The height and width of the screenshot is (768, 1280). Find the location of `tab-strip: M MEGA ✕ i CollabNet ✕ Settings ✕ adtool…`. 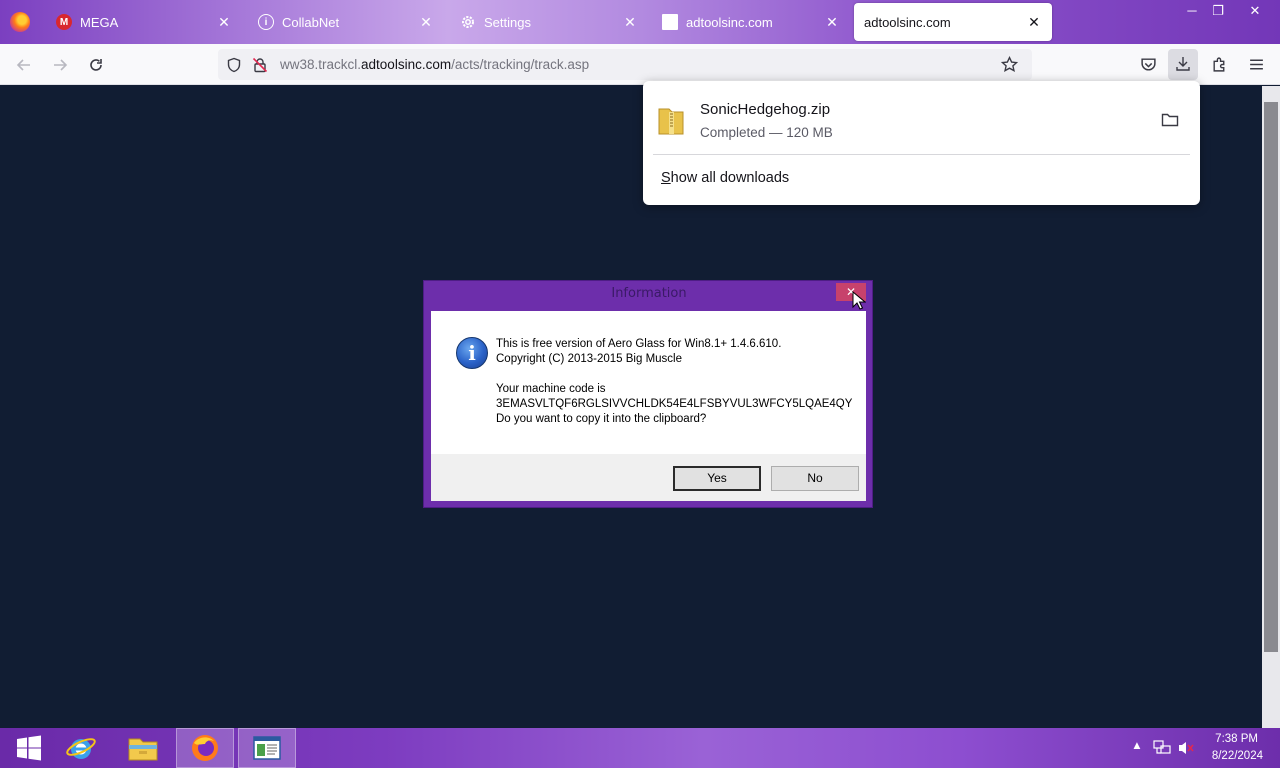

tab-strip: M MEGA ✕ i CollabNet ✕ Settings ✕ adtool… is located at coordinates (640, 22).